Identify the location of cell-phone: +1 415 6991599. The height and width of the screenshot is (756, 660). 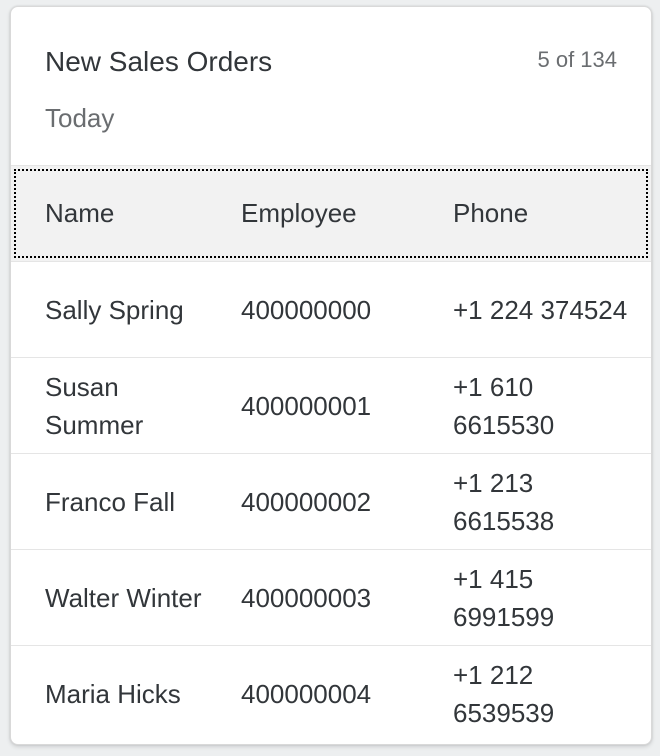
(504, 597).